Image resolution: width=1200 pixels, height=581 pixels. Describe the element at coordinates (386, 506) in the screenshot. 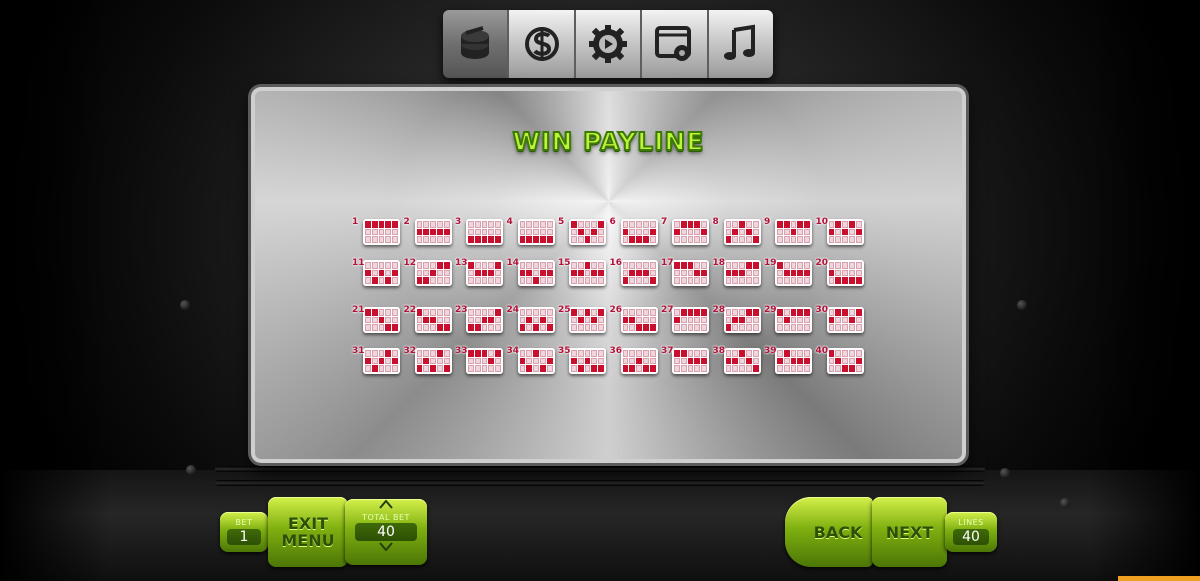

I see `total-bet-up-button` at that location.